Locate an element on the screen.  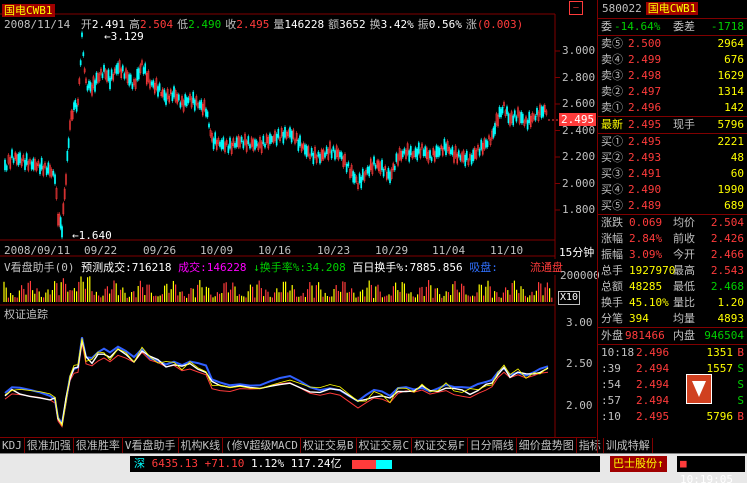
indicator-tab: 日分隔线 is located at coordinates (492, 446).